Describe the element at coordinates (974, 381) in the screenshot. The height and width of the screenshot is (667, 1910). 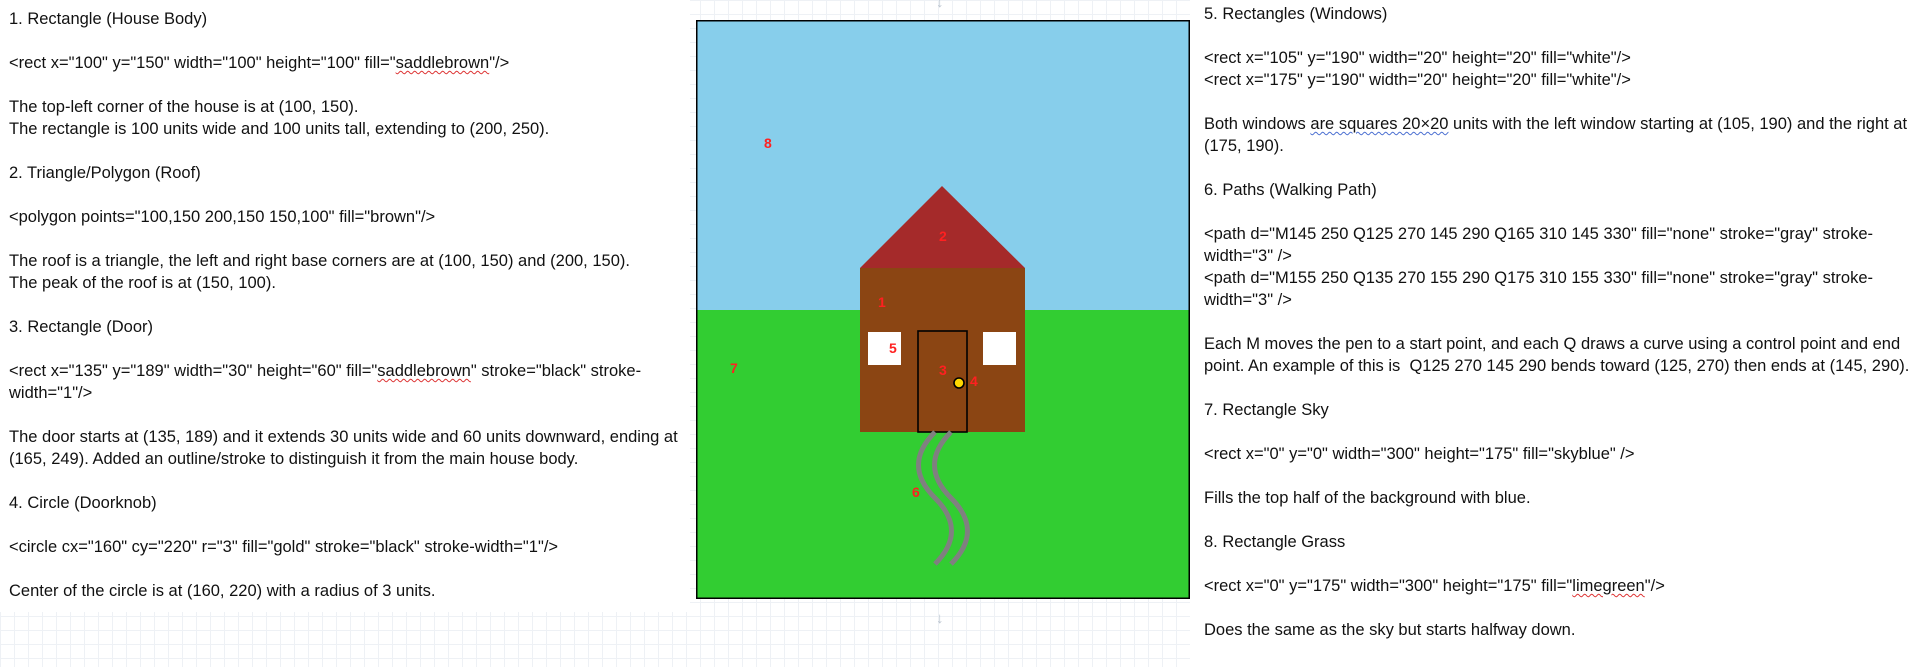
I see `shape-label-4: 4` at that location.